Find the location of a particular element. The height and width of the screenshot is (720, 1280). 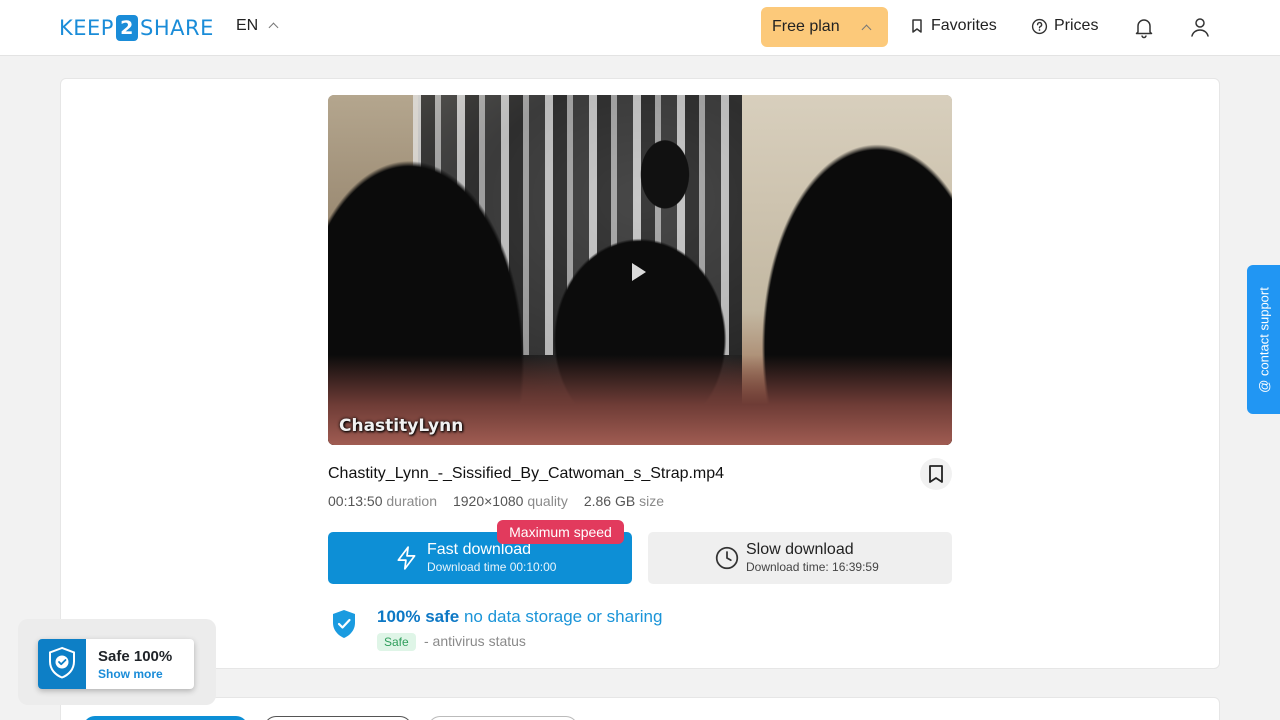

quality-label: quality is located at coordinates (547, 501).